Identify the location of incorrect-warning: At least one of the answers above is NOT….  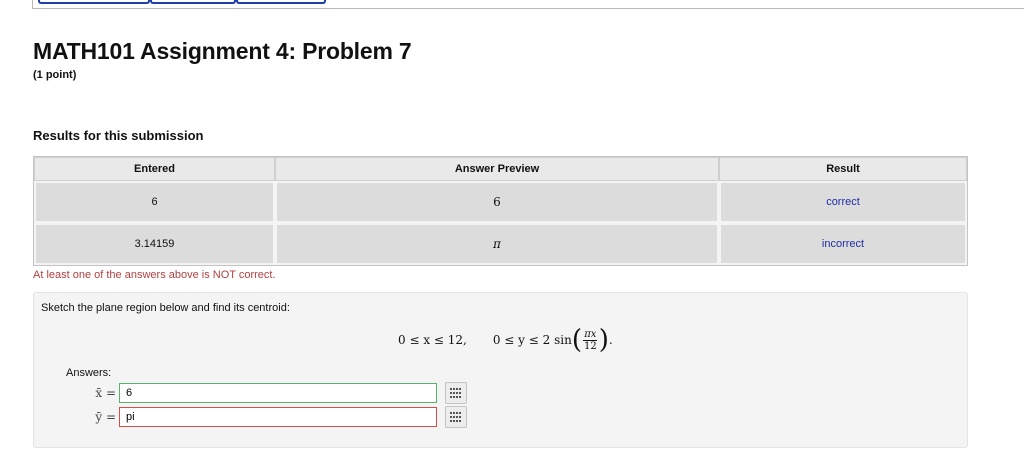
(154, 275).